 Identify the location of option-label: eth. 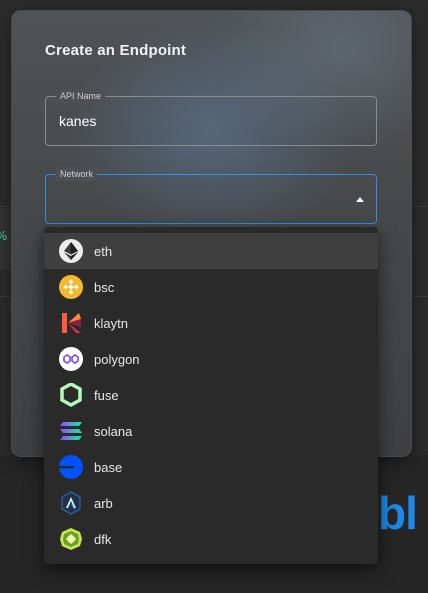
(103, 251).